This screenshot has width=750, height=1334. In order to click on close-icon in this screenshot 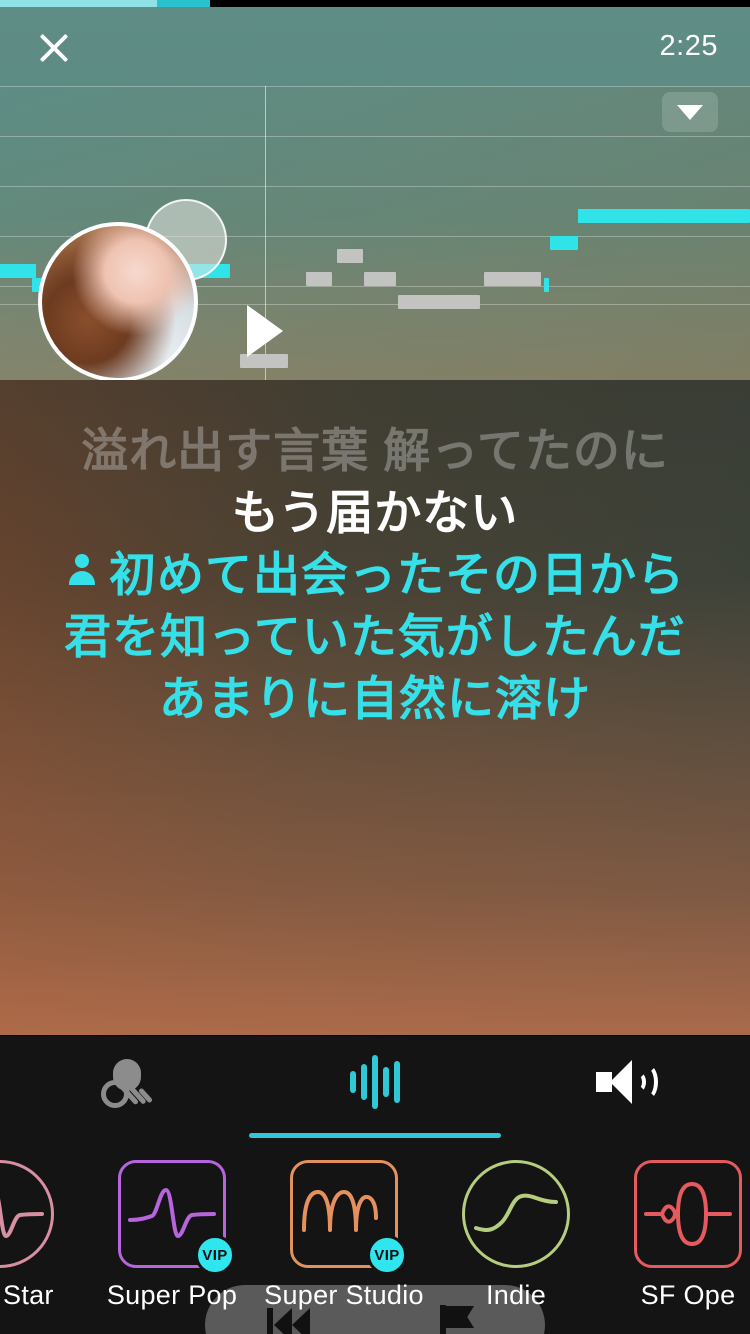, I will do `click(54, 47)`.